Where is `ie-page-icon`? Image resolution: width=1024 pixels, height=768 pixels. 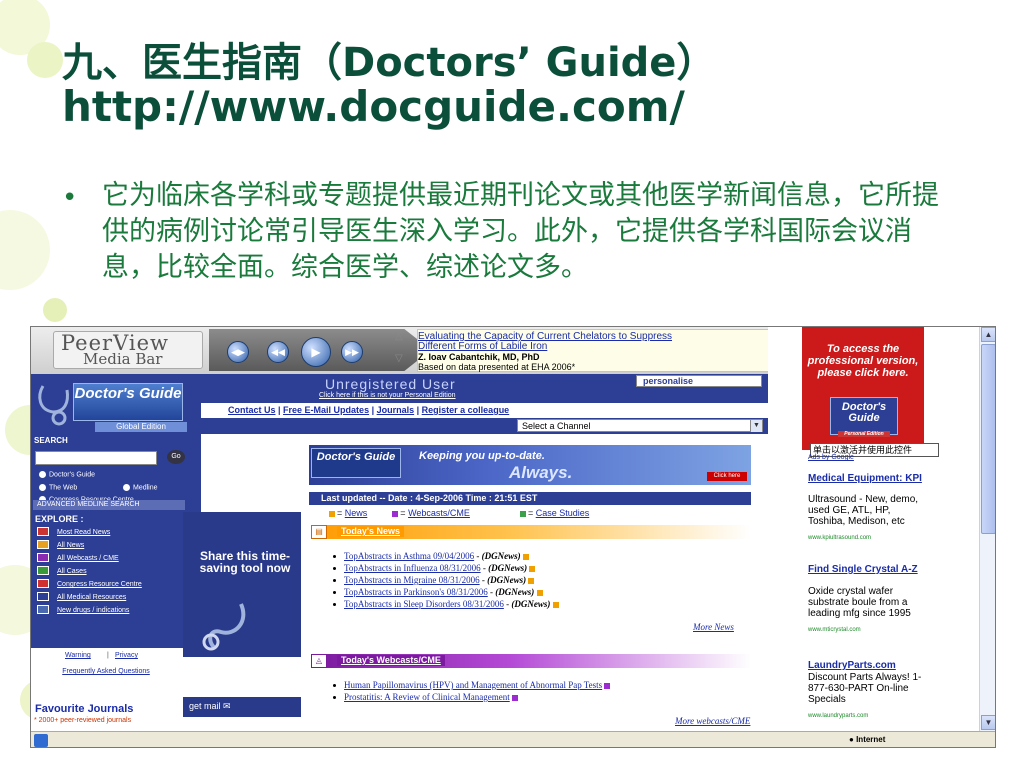
ie-page-icon is located at coordinates (41, 740).